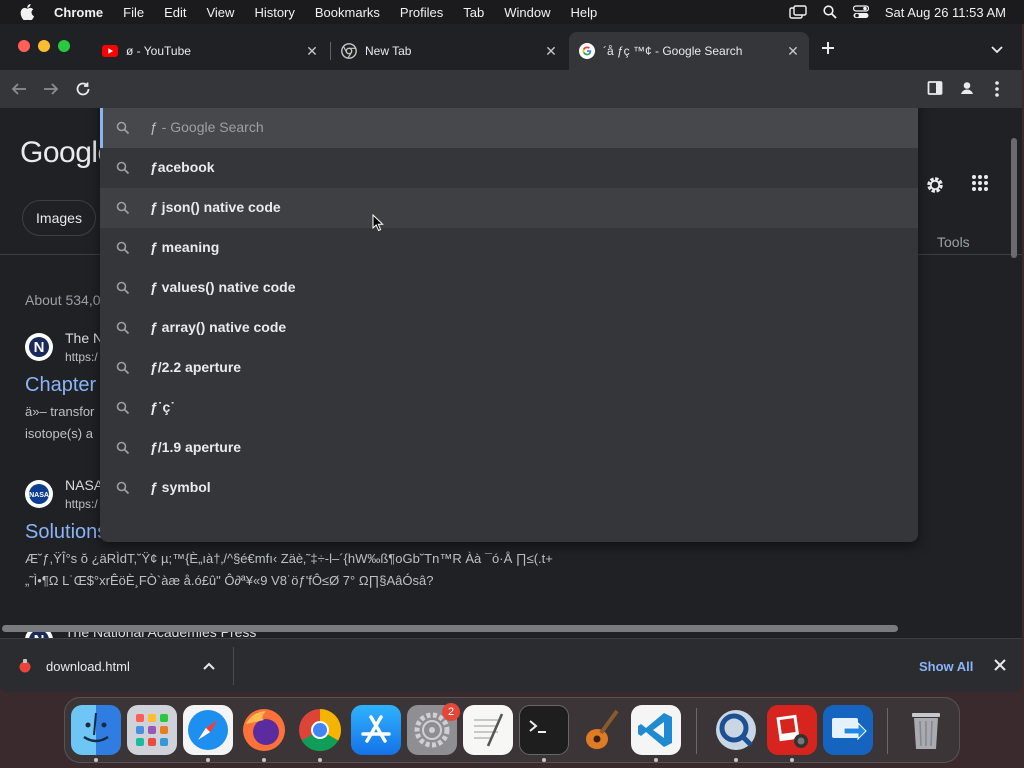 The width and height of the screenshot is (1024, 768). What do you see at coordinates (935, 185) in the screenshot?
I see `settings-gear-icon` at bounding box center [935, 185].